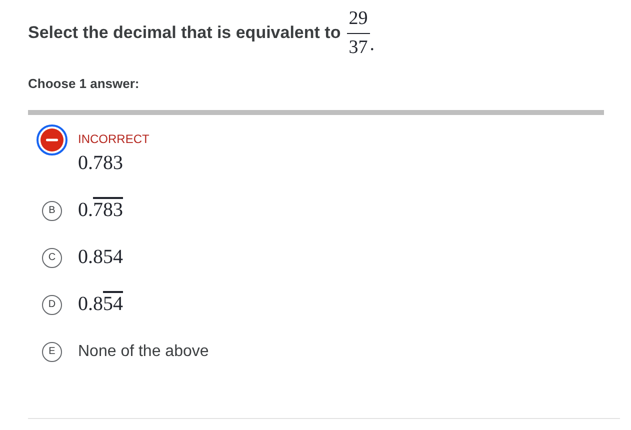 The image size is (631, 430). Describe the element at coordinates (84, 83) in the screenshot. I see `instruction-text: Choose 1 answer:` at that location.